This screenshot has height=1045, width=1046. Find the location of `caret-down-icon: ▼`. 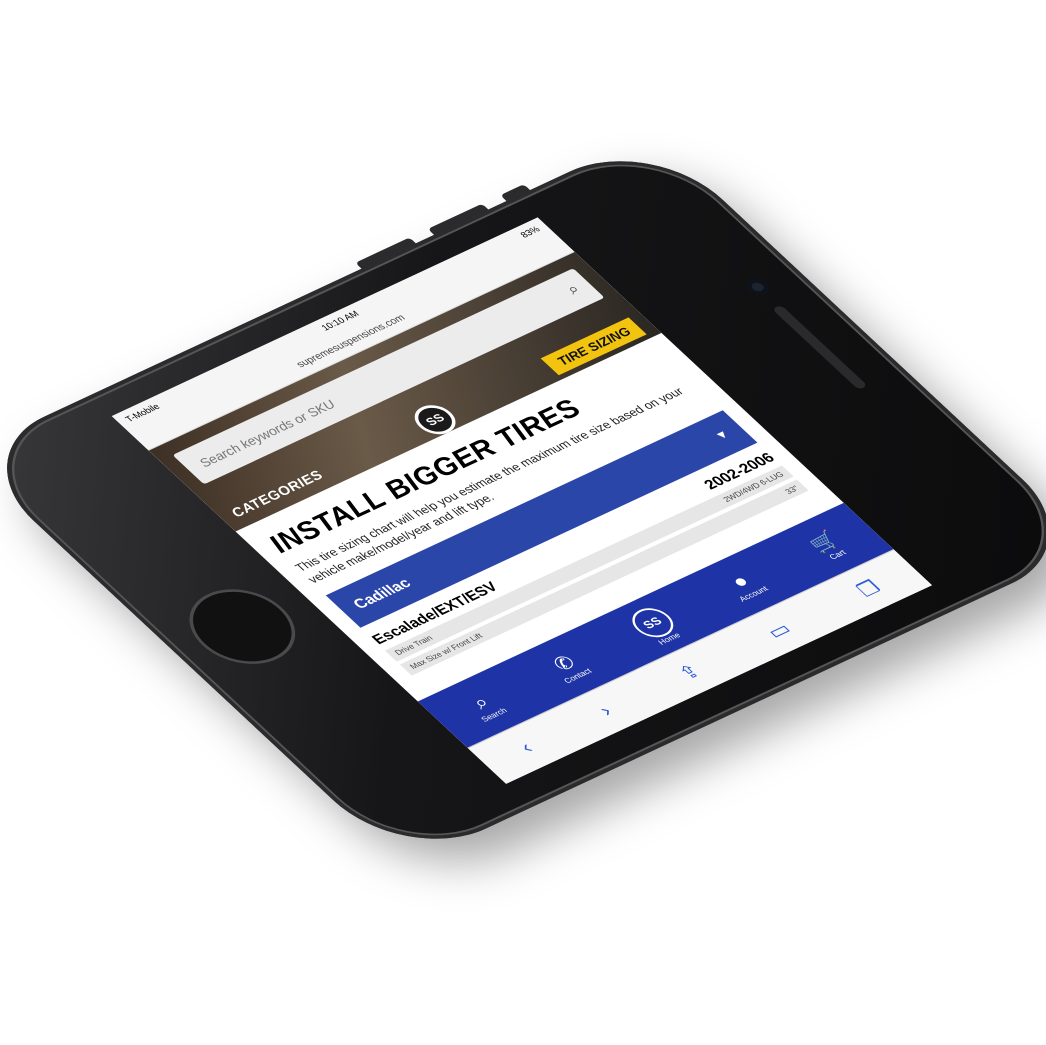

caret-down-icon: ▼ is located at coordinates (722, 435).